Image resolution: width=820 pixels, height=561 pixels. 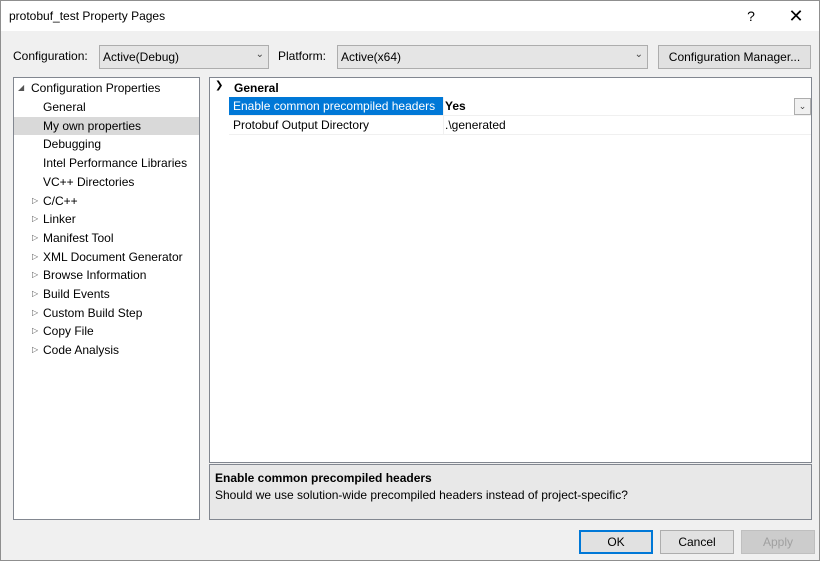 What do you see at coordinates (141, 57) in the screenshot?
I see `configuration-value: Active(Debug)` at bounding box center [141, 57].